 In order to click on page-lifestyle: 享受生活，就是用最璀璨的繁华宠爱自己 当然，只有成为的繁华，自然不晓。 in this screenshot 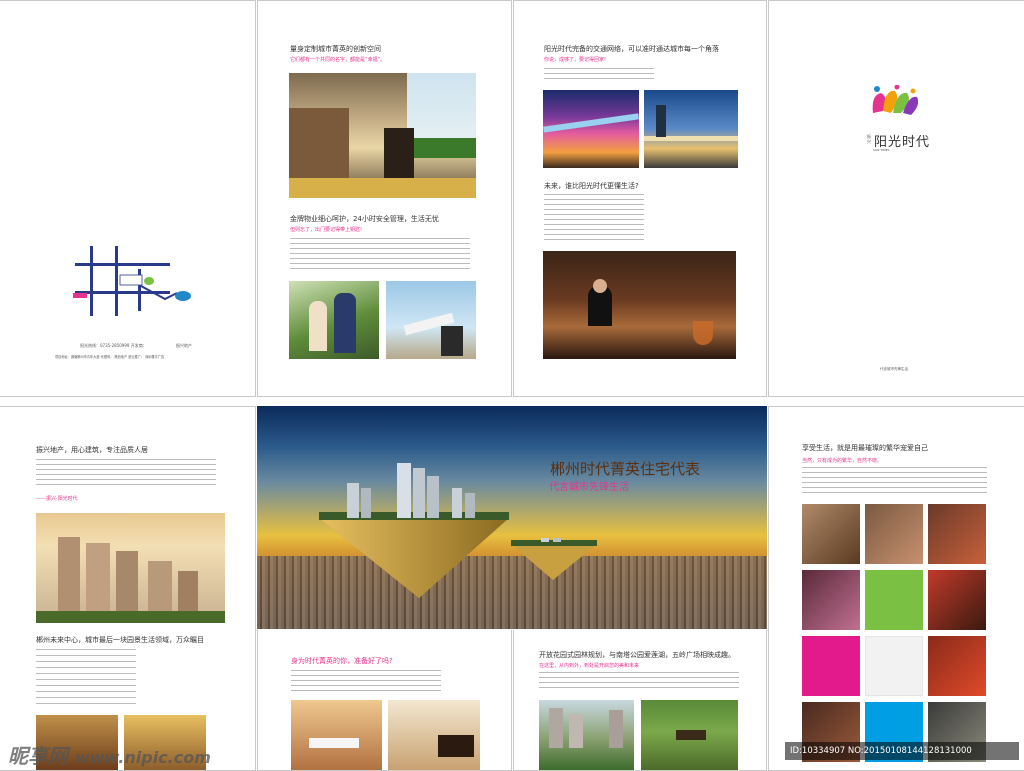, I will do `click(896, 588)`.